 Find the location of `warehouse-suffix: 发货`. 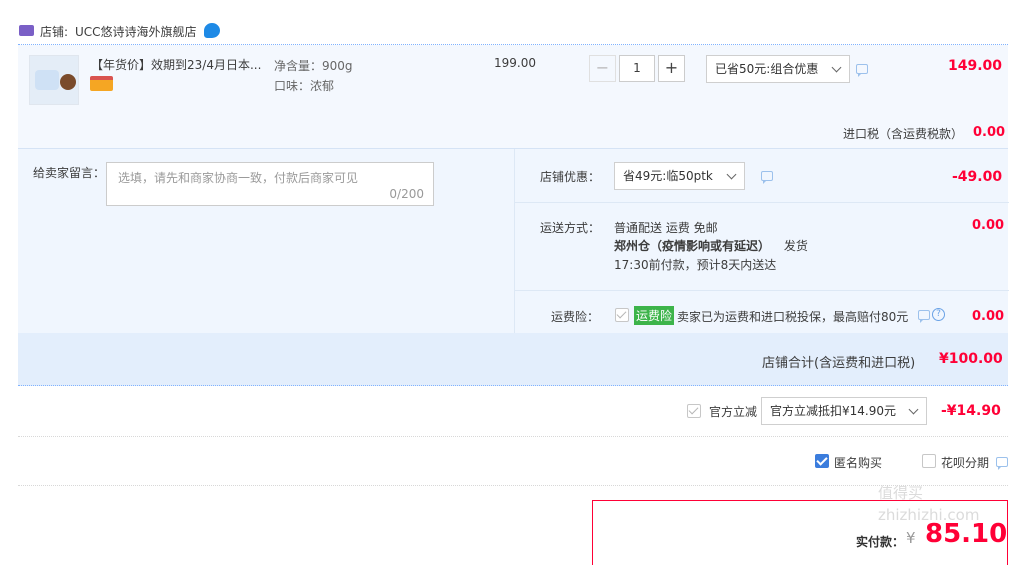

warehouse-suffix: 发货 is located at coordinates (795, 246).